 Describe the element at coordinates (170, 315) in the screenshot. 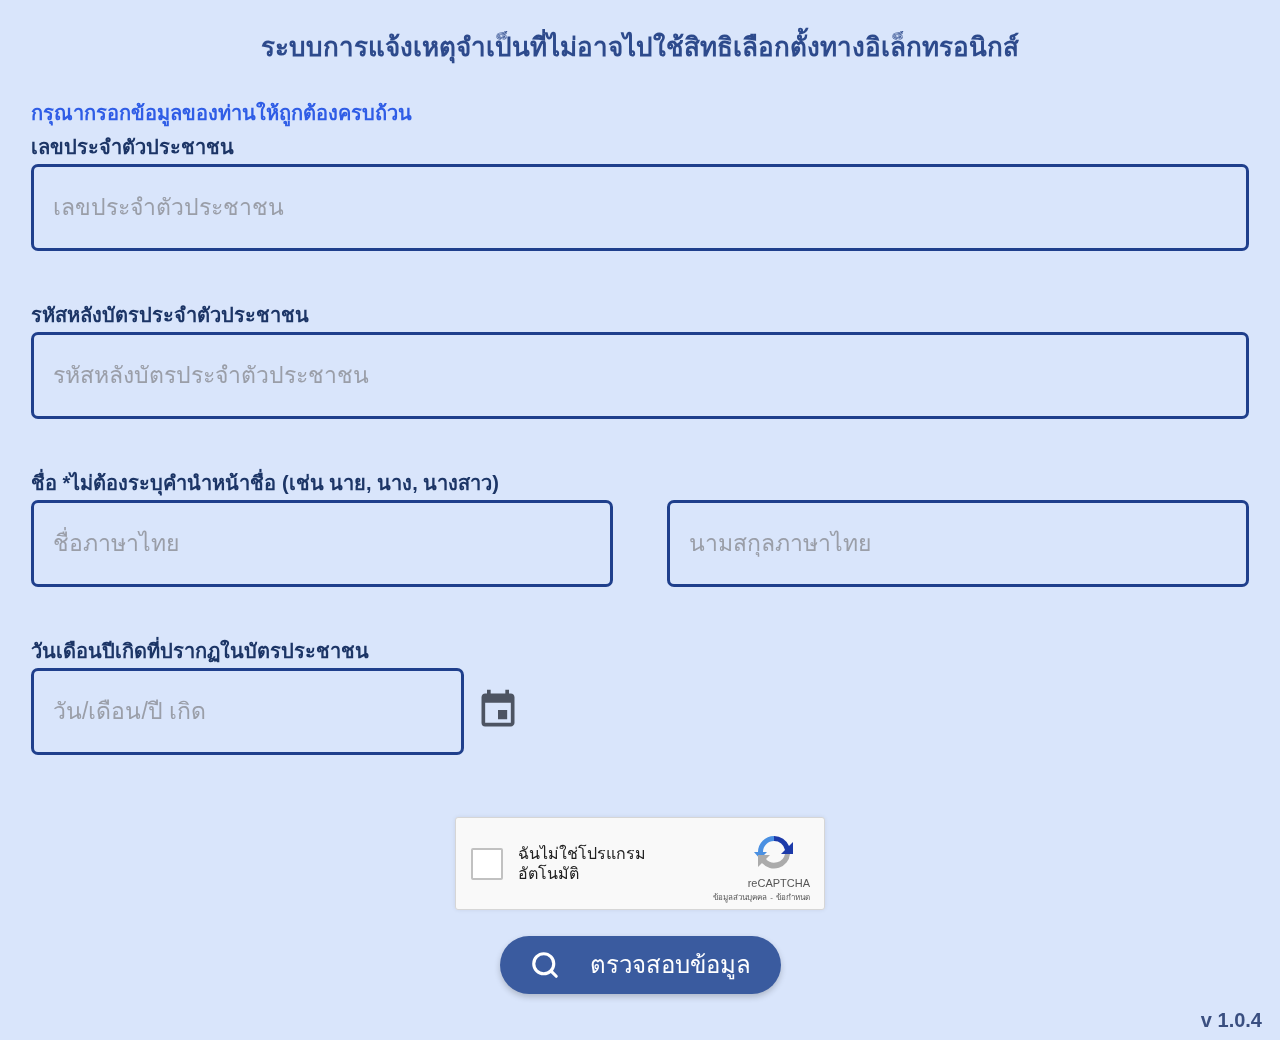

I see `field-label: รหัสหลังบัตรประจำตัวประชาชน` at that location.